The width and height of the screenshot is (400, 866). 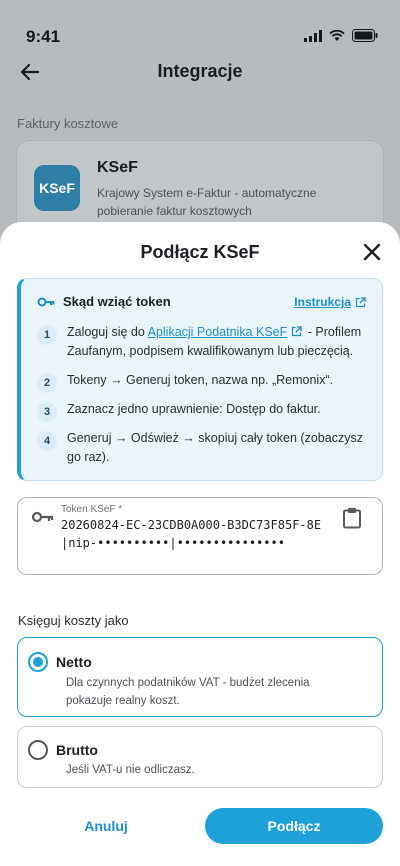 What do you see at coordinates (47, 412) in the screenshot?
I see `step-number: 3` at bounding box center [47, 412].